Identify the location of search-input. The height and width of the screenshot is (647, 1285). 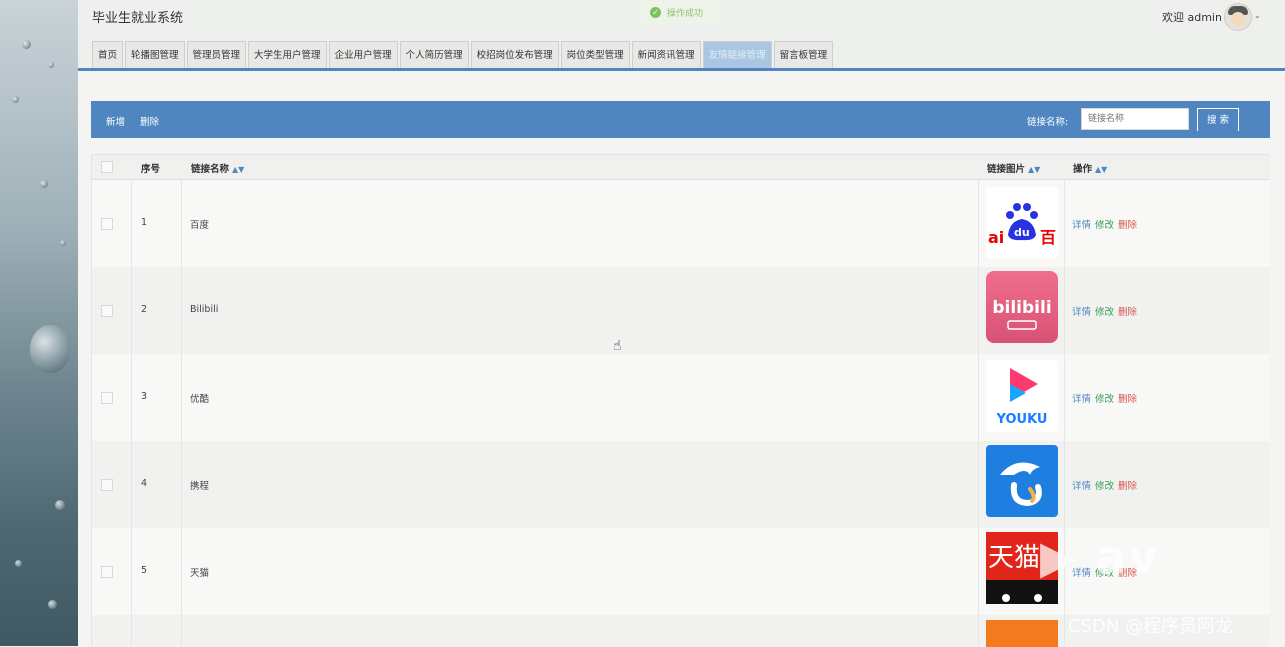
(1135, 119).